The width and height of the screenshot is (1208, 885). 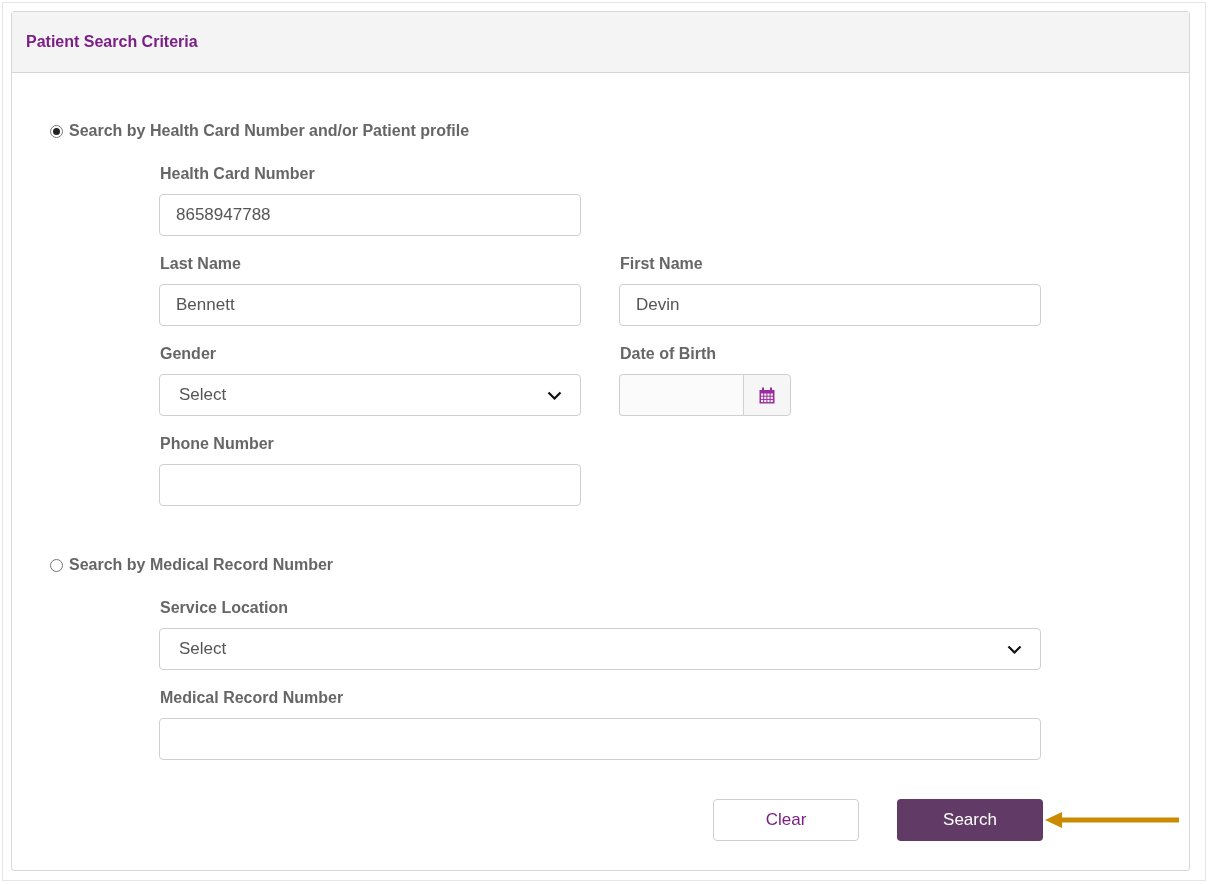 I want to click on date-field, so click(x=681, y=395).